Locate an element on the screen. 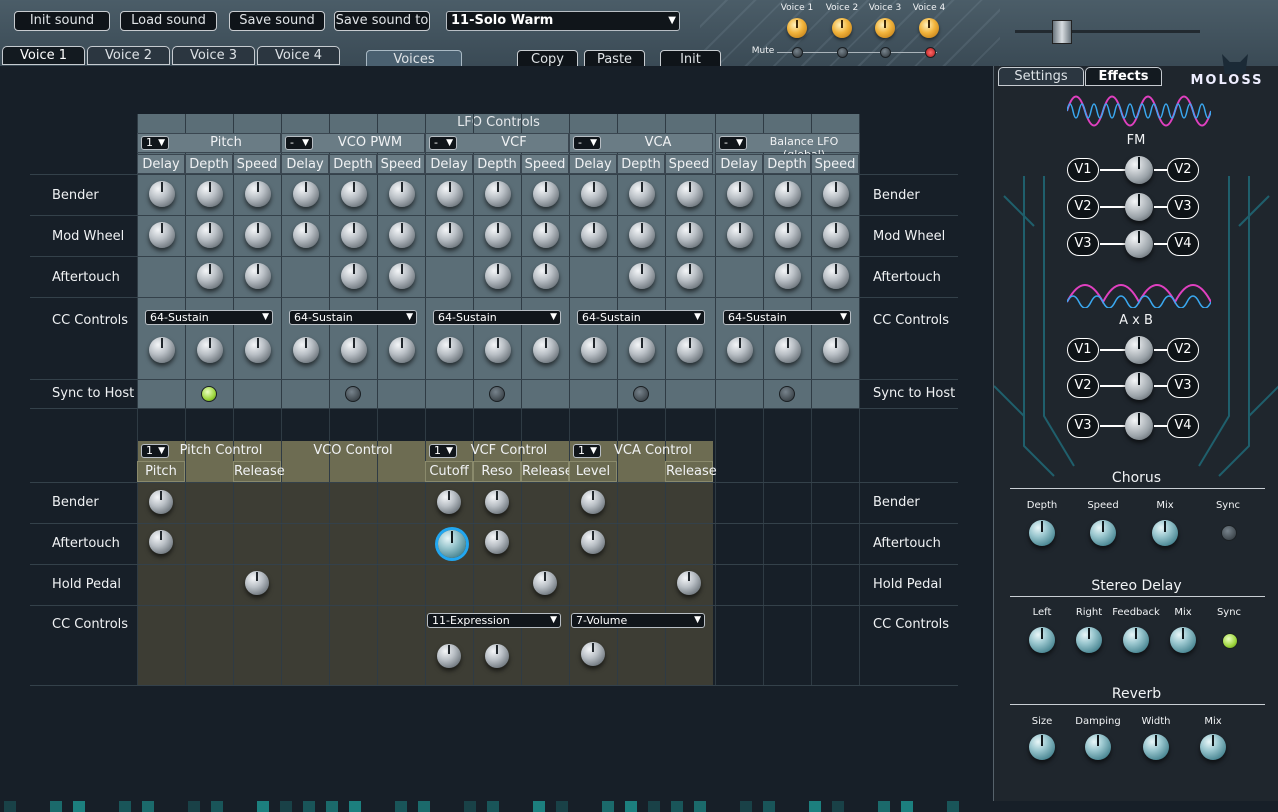 The image size is (1278, 812). voice3-volume-knob is located at coordinates (885, 28).